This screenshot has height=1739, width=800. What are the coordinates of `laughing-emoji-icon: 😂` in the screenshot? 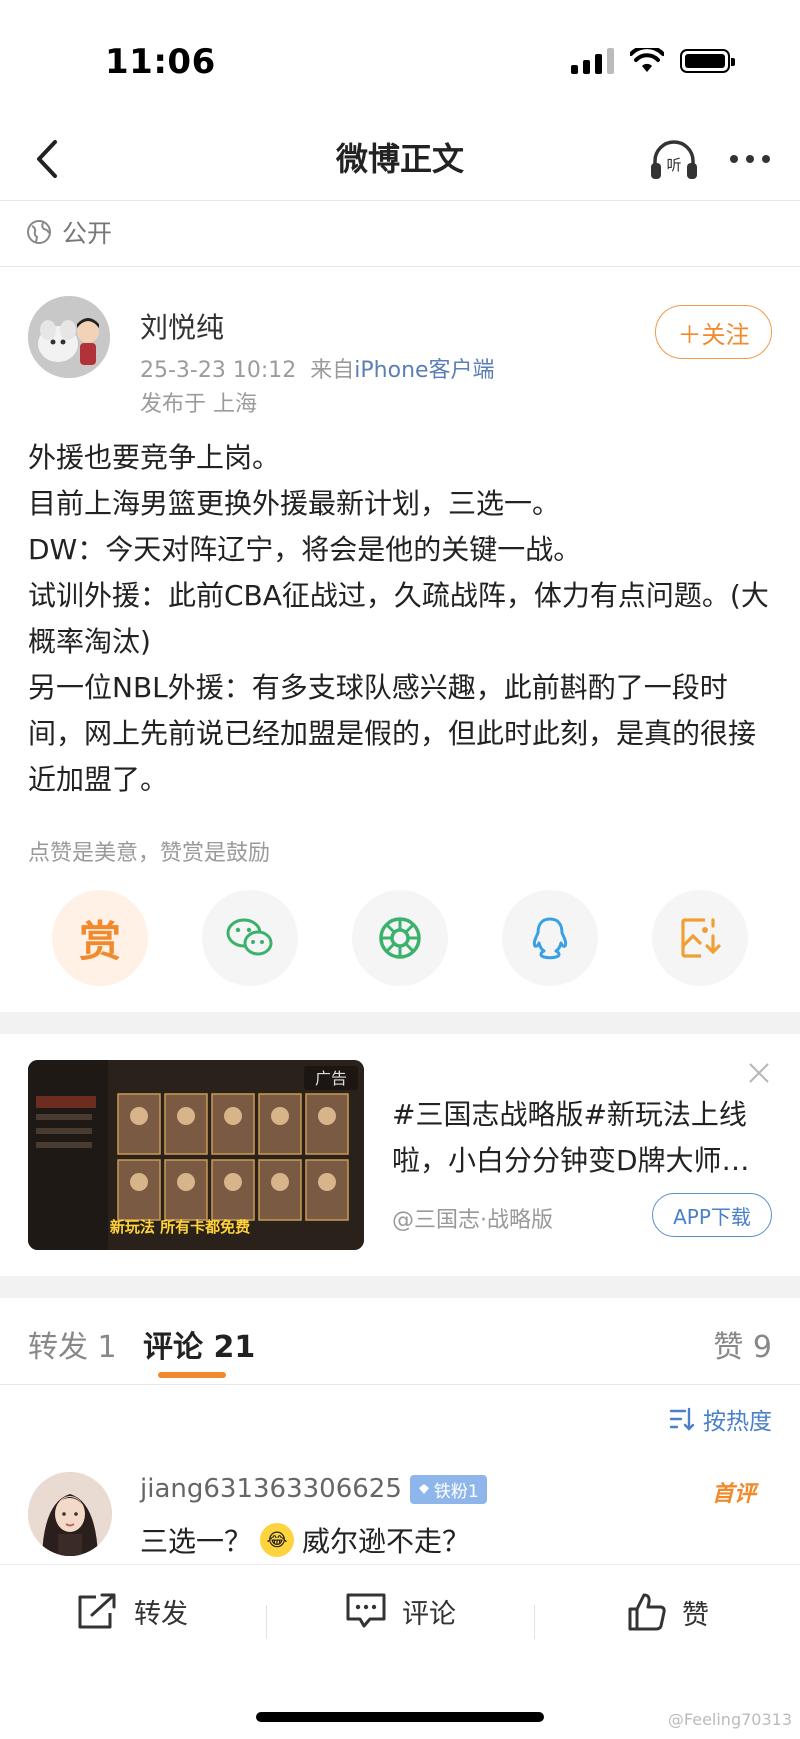 It's located at (277, 1540).